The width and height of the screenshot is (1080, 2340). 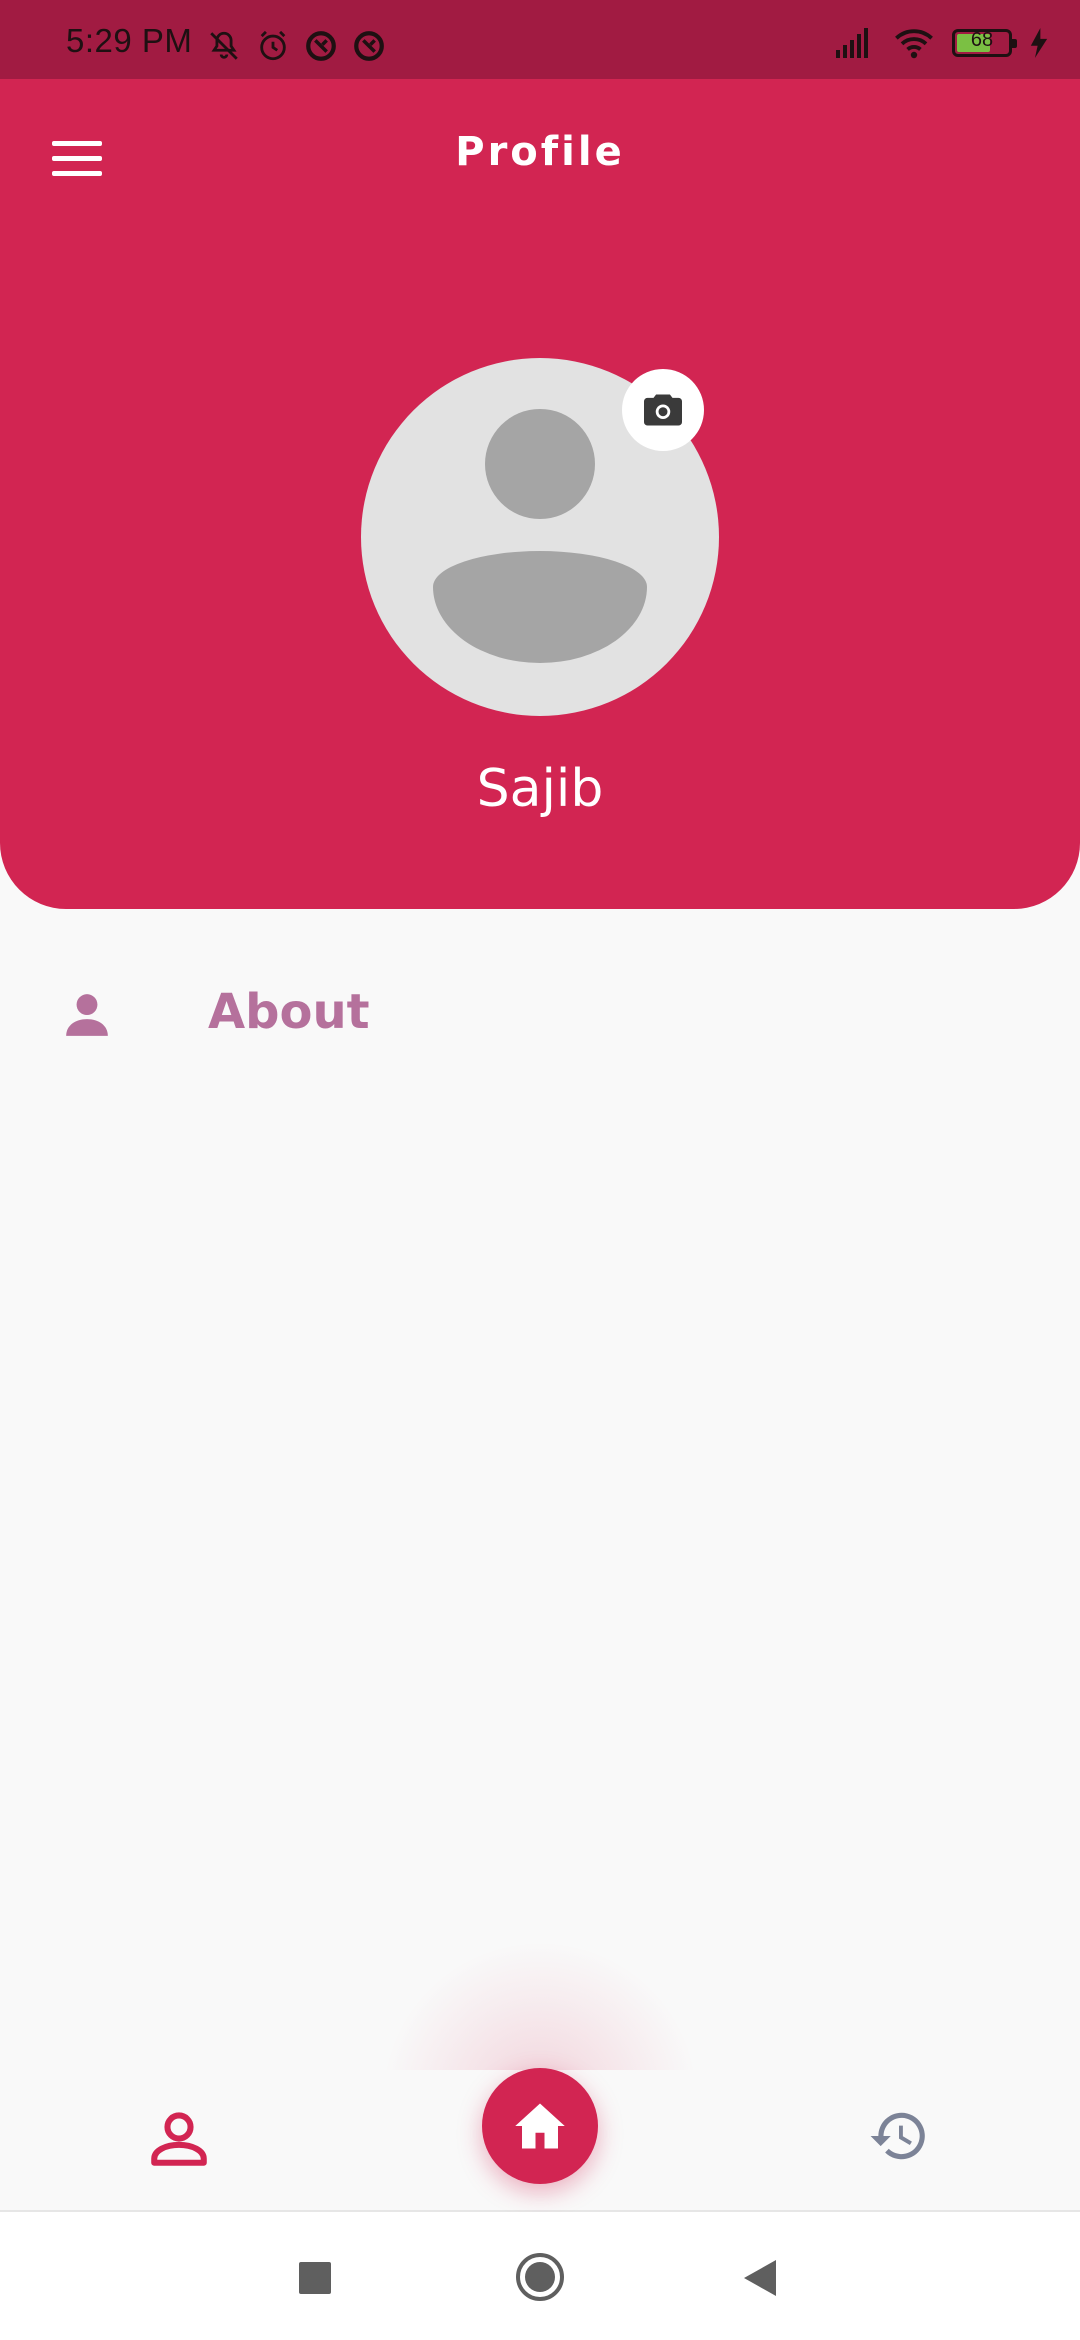 I want to click on history-icon, so click(x=899, y=2136).